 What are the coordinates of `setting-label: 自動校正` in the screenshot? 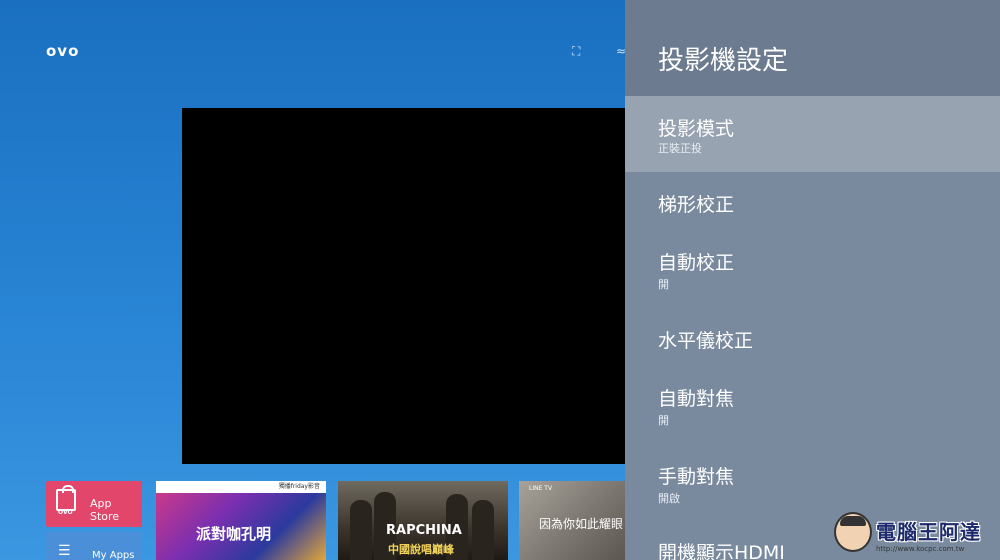 It's located at (696, 263).